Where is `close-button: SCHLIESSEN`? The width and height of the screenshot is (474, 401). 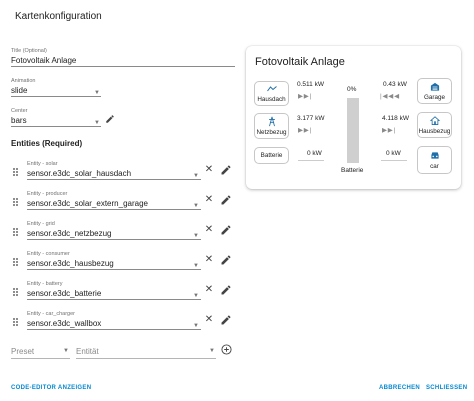
close-button: SCHLIESSEN is located at coordinates (446, 388).